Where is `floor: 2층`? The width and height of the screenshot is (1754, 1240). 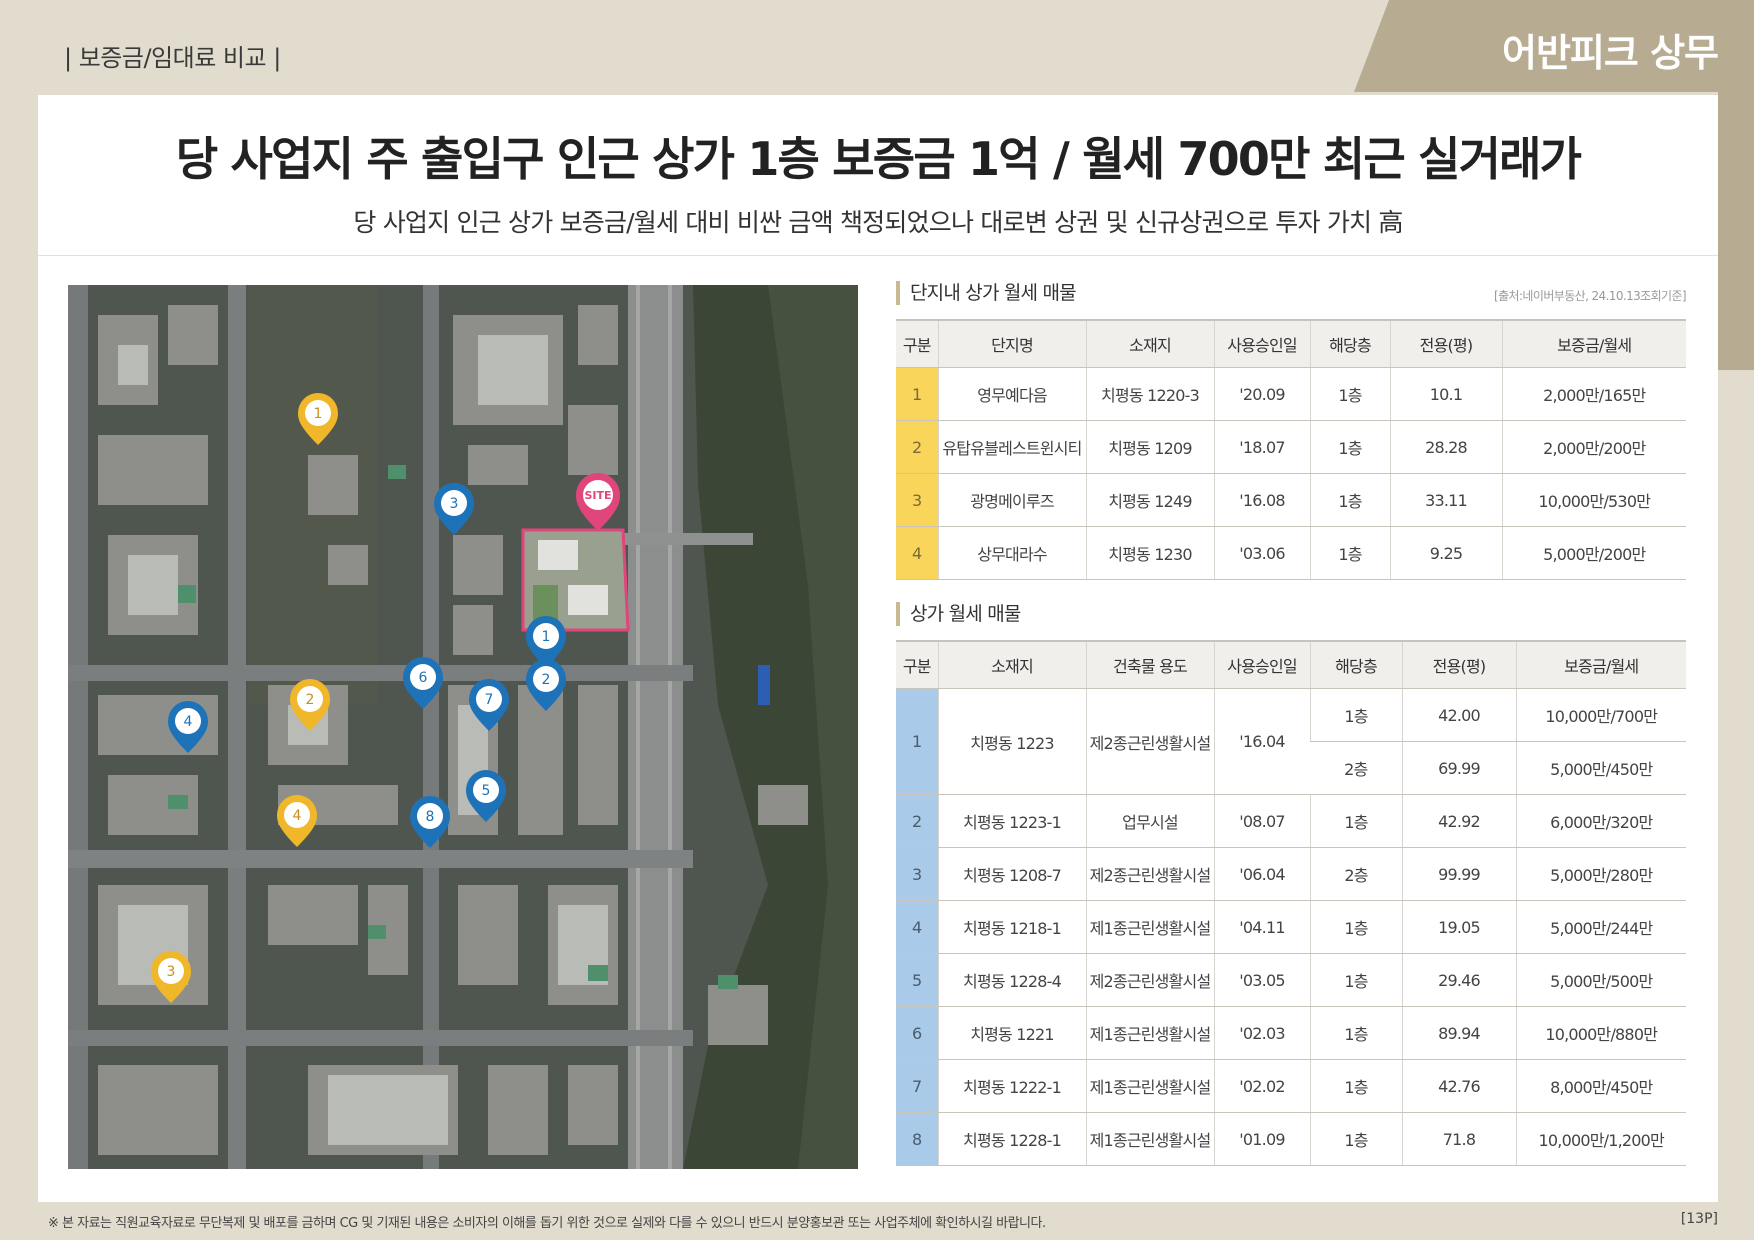 floor: 2층 is located at coordinates (1356, 768).